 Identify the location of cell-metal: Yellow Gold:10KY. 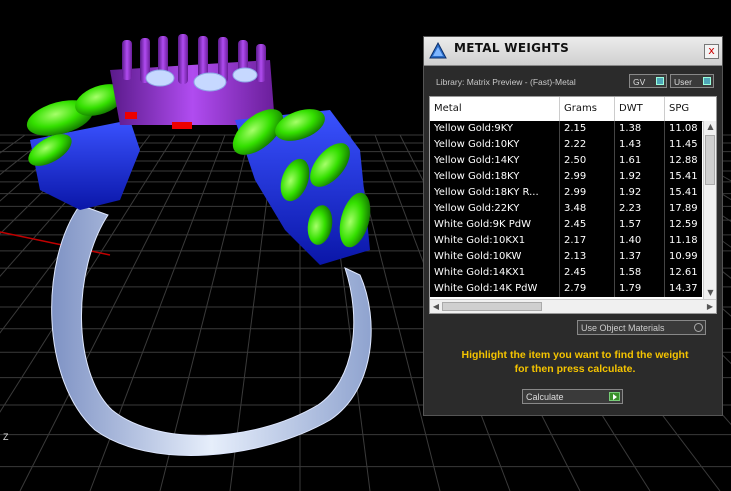
(495, 145).